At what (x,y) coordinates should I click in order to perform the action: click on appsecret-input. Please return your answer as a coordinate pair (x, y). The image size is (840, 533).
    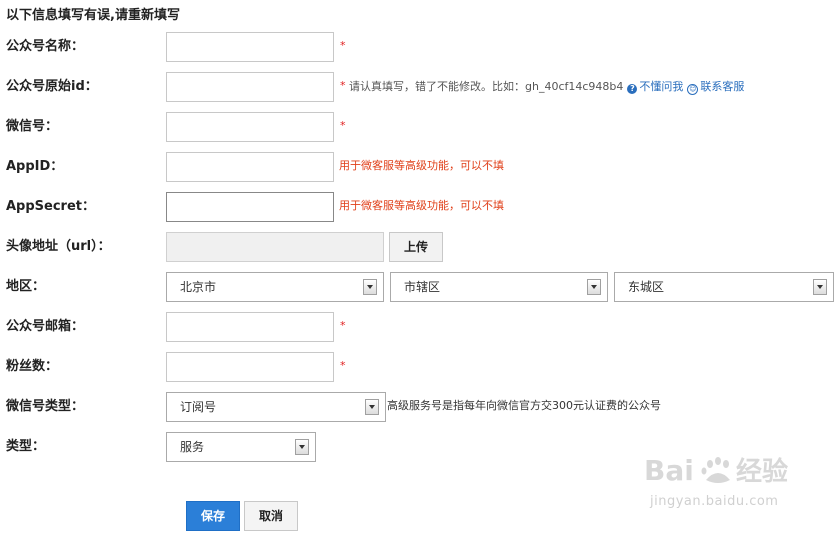
    Looking at the image, I should click on (250, 207).